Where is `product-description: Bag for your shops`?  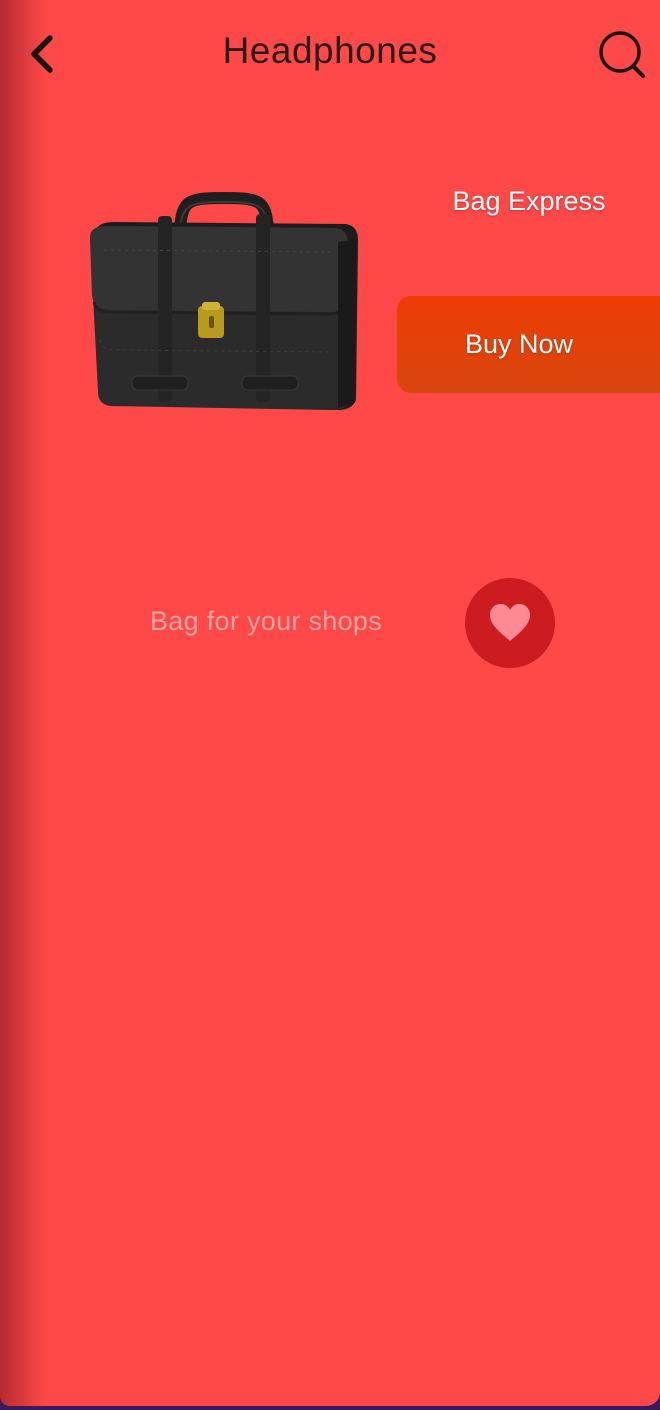
product-description: Bag for your shops is located at coordinates (266, 621).